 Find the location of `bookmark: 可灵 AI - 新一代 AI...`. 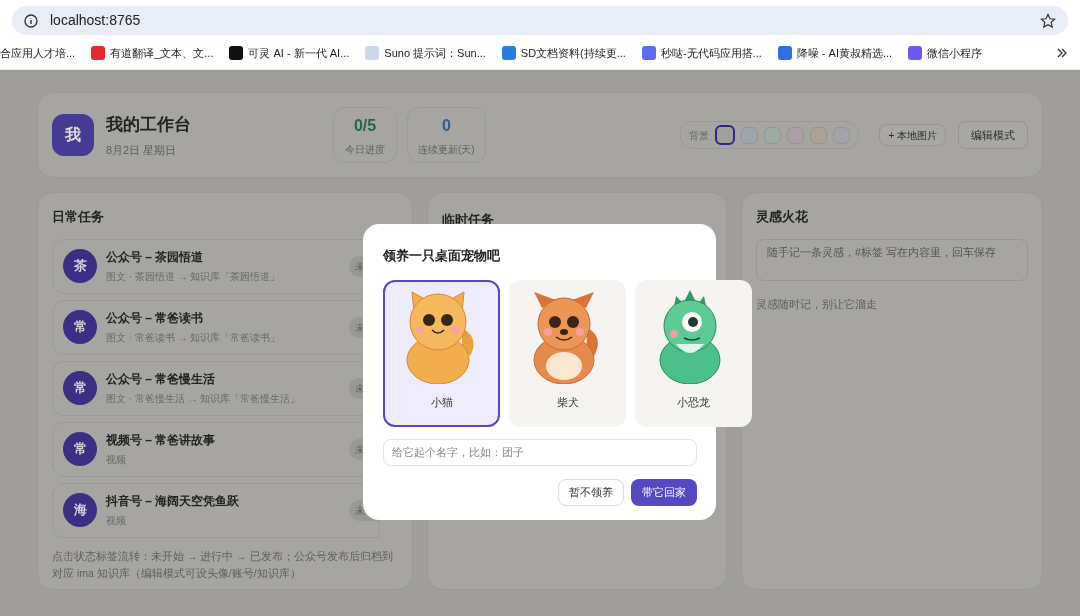

bookmark: 可灵 AI - 新一代 AI... is located at coordinates (299, 53).